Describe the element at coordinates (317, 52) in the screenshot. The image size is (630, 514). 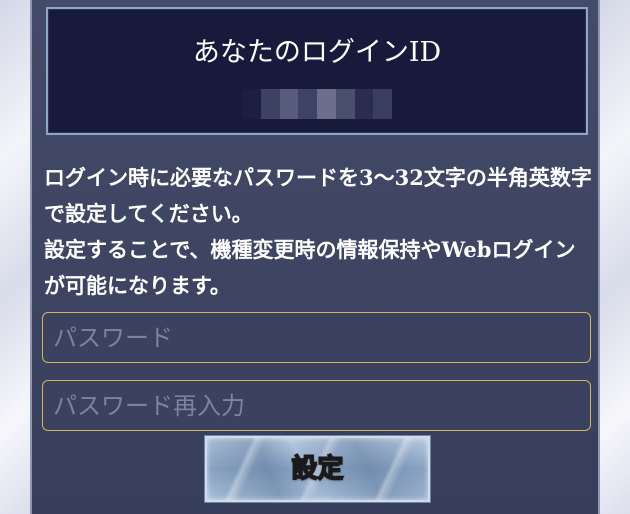
I see `login-id-title: あなたのログインID` at that location.